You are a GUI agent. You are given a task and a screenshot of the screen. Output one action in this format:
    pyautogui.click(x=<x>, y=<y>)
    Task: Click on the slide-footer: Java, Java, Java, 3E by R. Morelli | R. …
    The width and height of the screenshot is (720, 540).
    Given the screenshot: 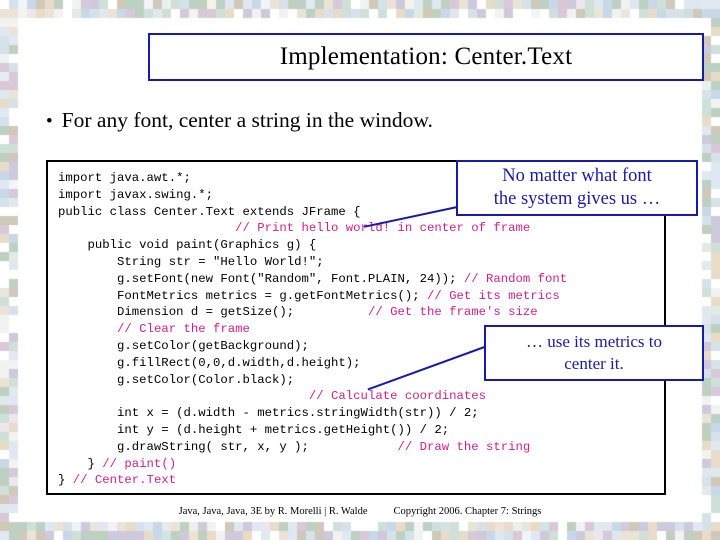 What is the action you would take?
    pyautogui.click(x=360, y=511)
    